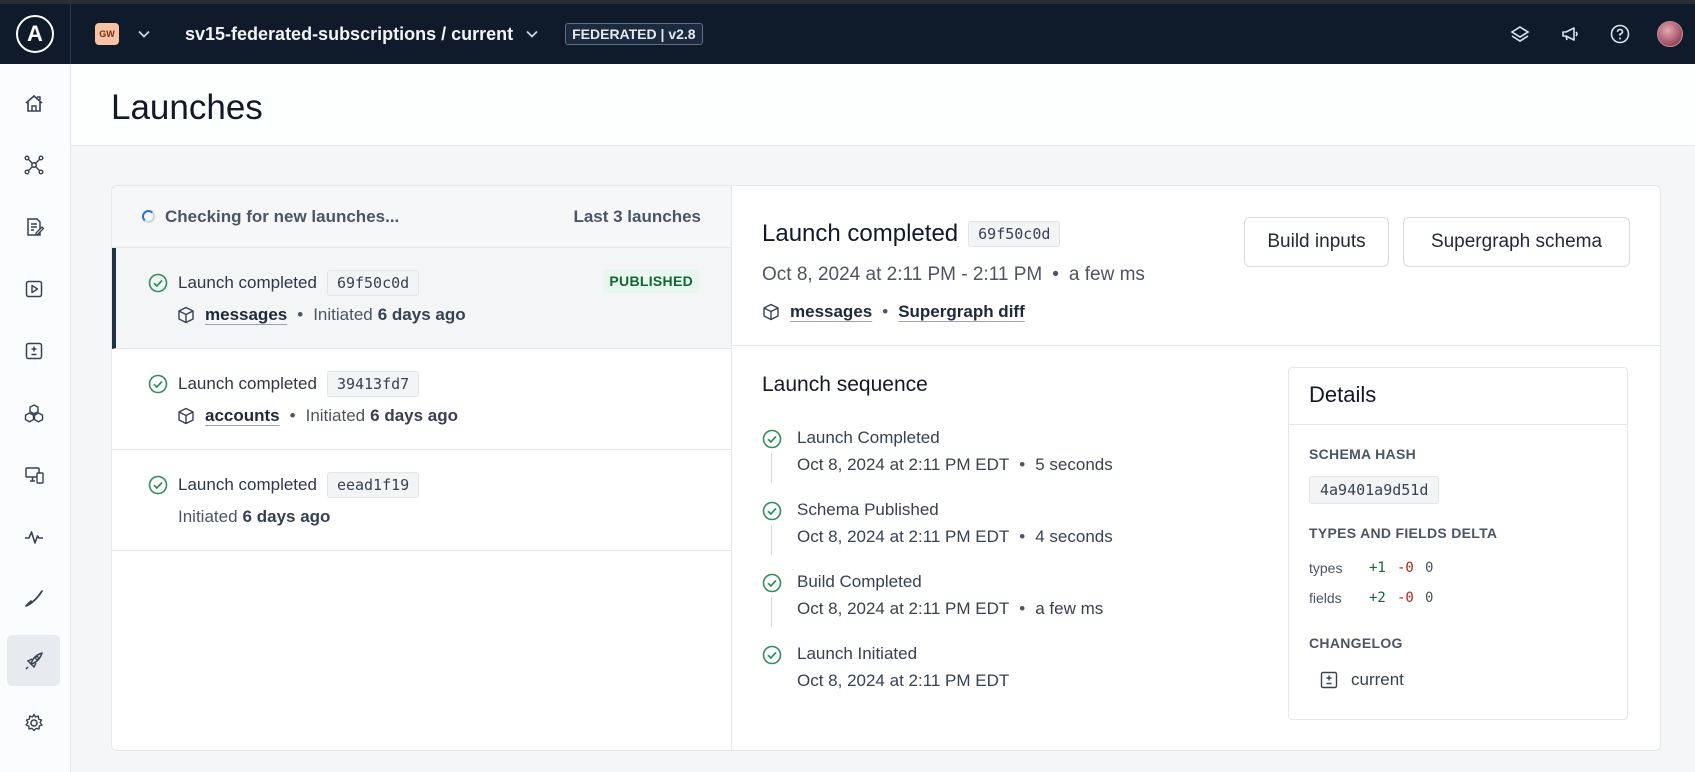 Image resolution: width=1695 pixels, height=772 pixels. What do you see at coordinates (860, 233) in the screenshot?
I see `launch-detail-status: Launch completed` at bounding box center [860, 233].